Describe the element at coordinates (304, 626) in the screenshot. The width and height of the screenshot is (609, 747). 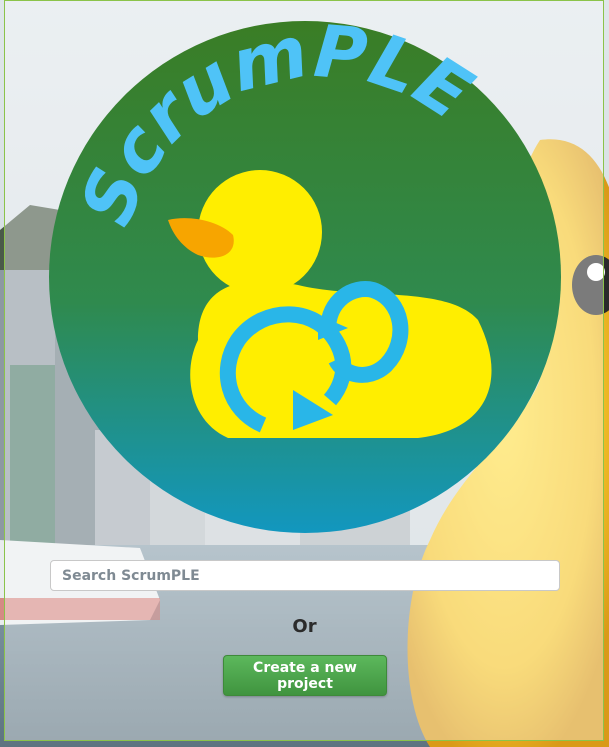
I see `or-divider-text: Or` at that location.